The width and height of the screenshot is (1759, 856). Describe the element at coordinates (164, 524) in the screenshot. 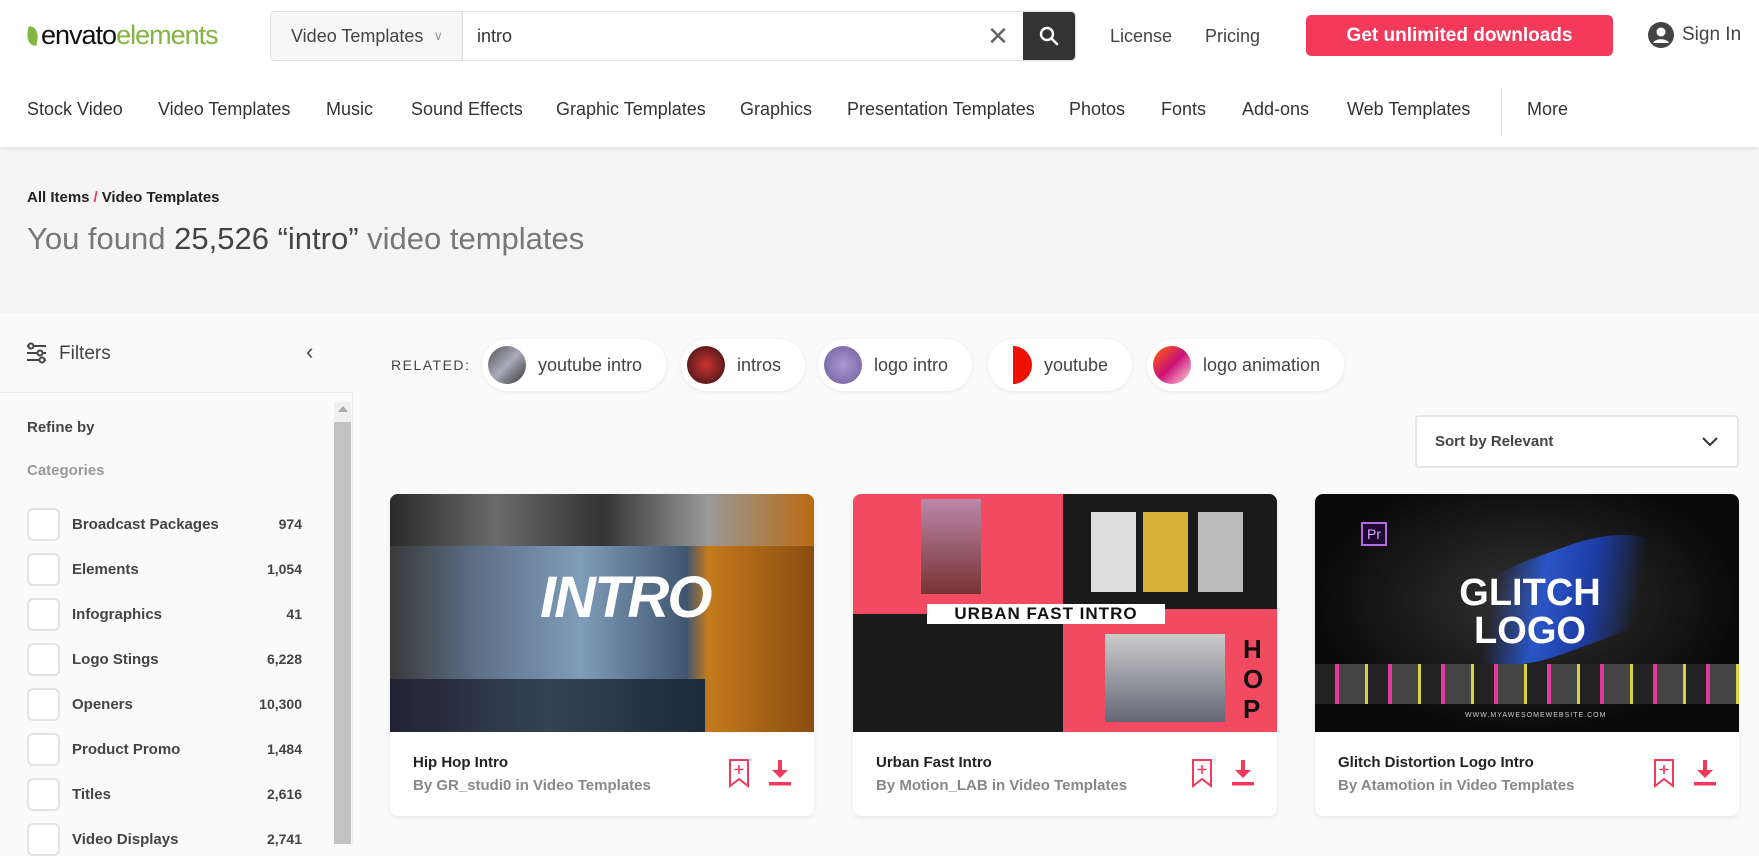

I see `category-broadcast-packages: Broadcast Packages 974` at that location.